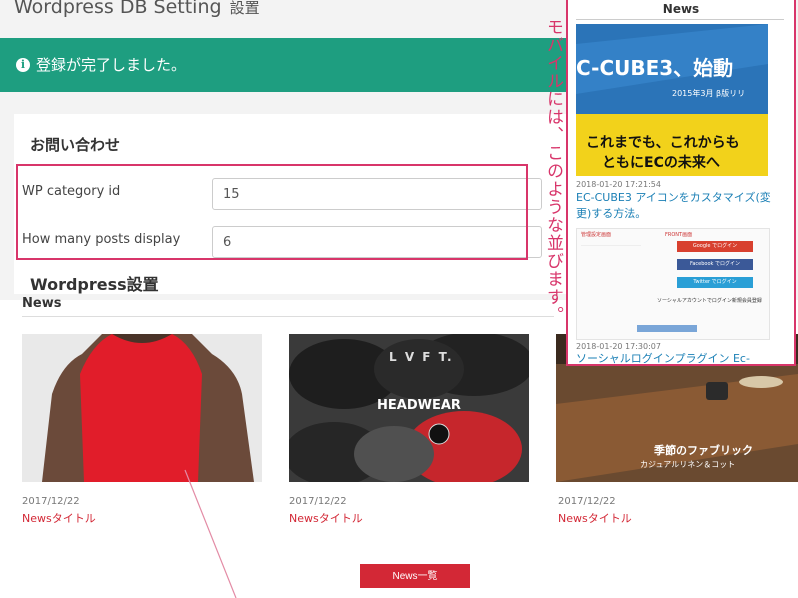 Image resolution: width=798 pixels, height=598 pixels. Describe the element at coordinates (681, 9) in the screenshot. I see `mobile-news-heading: News` at that location.